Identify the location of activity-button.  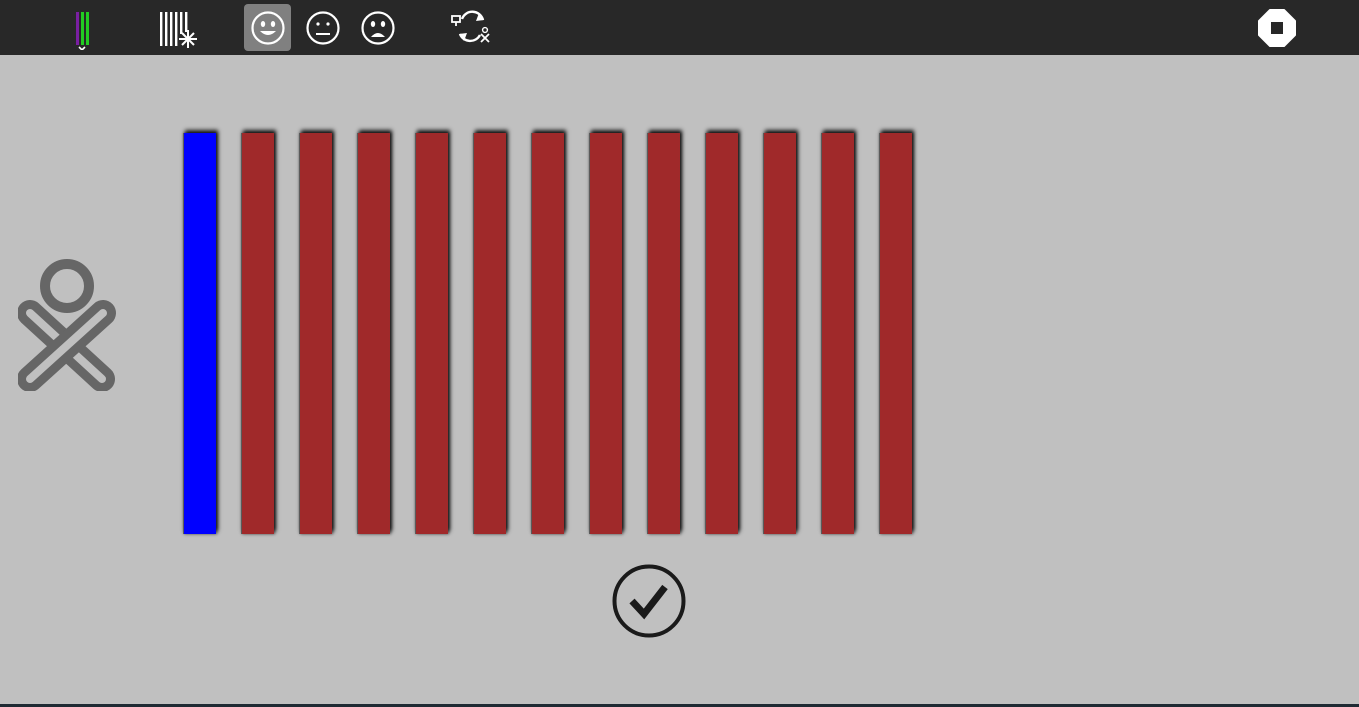
(81, 27).